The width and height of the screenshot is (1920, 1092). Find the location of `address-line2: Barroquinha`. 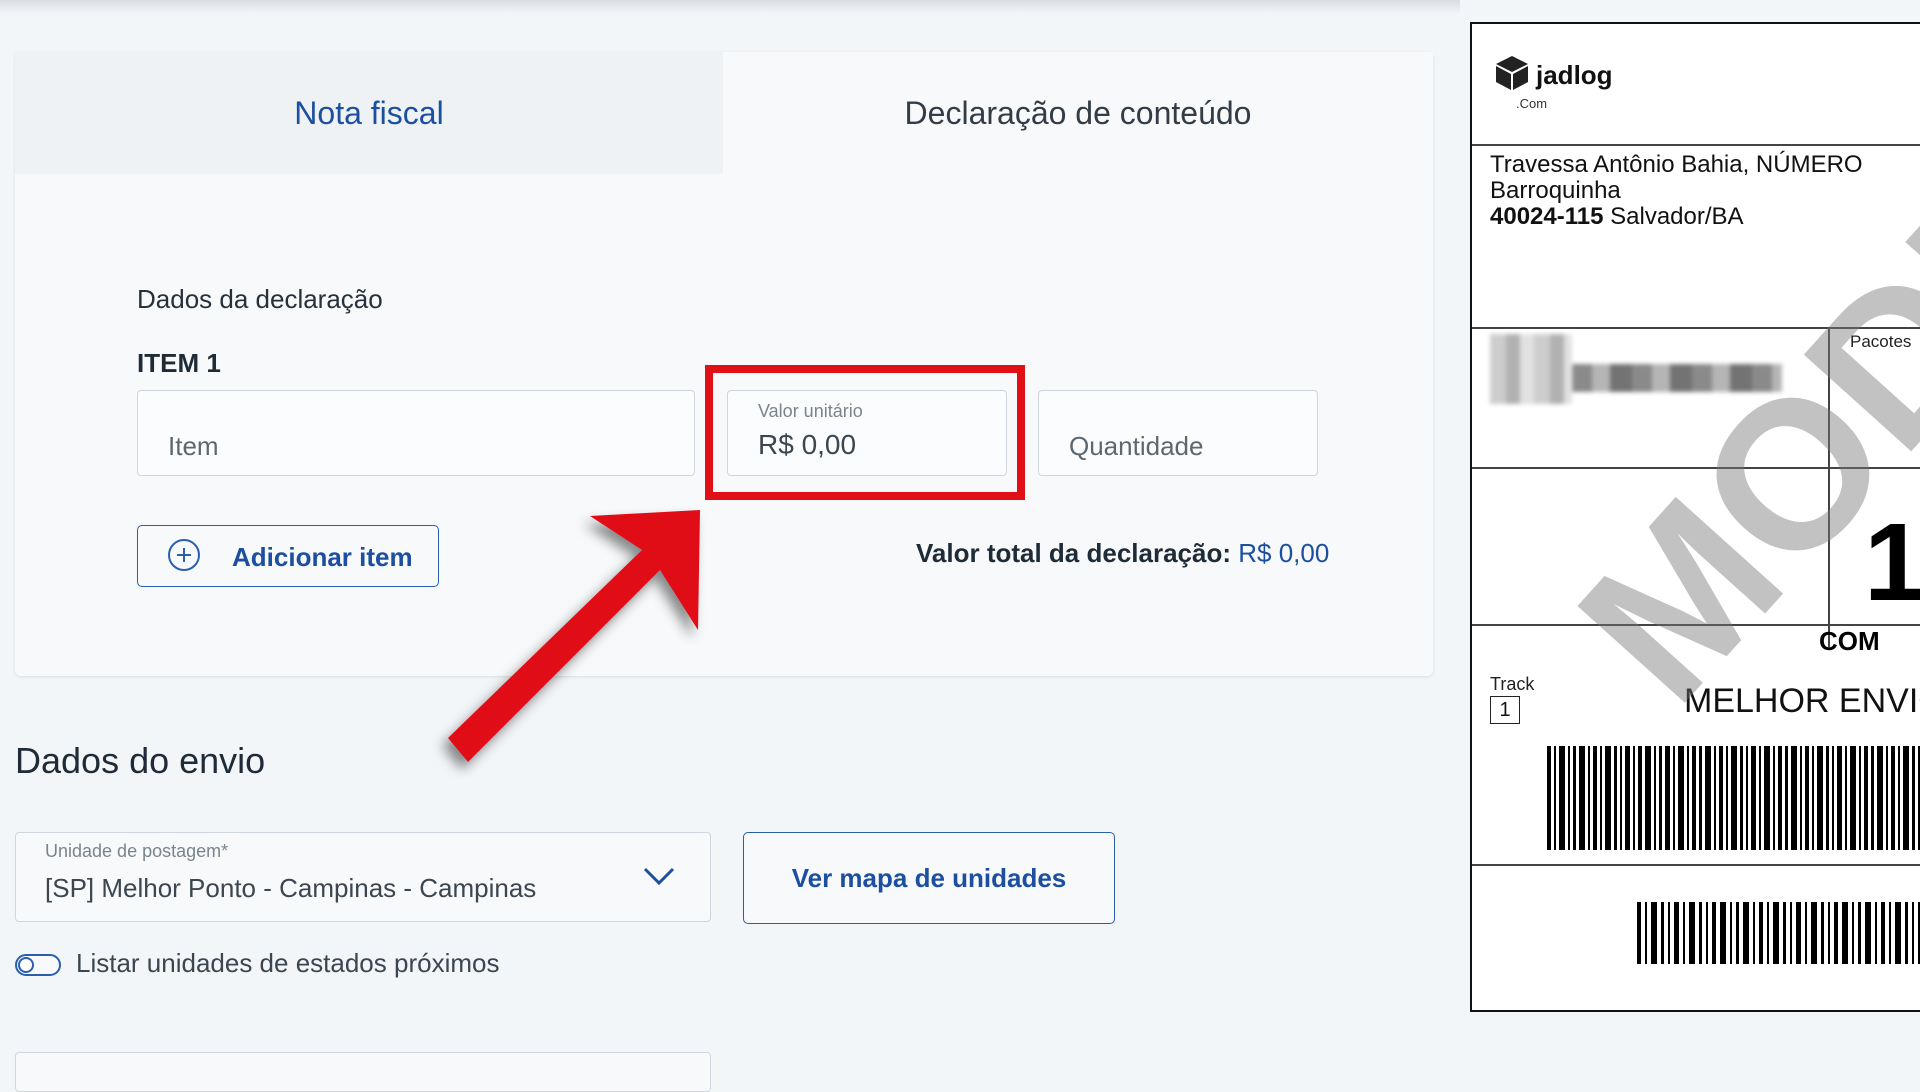

address-line2: Barroquinha is located at coordinates (1555, 190).